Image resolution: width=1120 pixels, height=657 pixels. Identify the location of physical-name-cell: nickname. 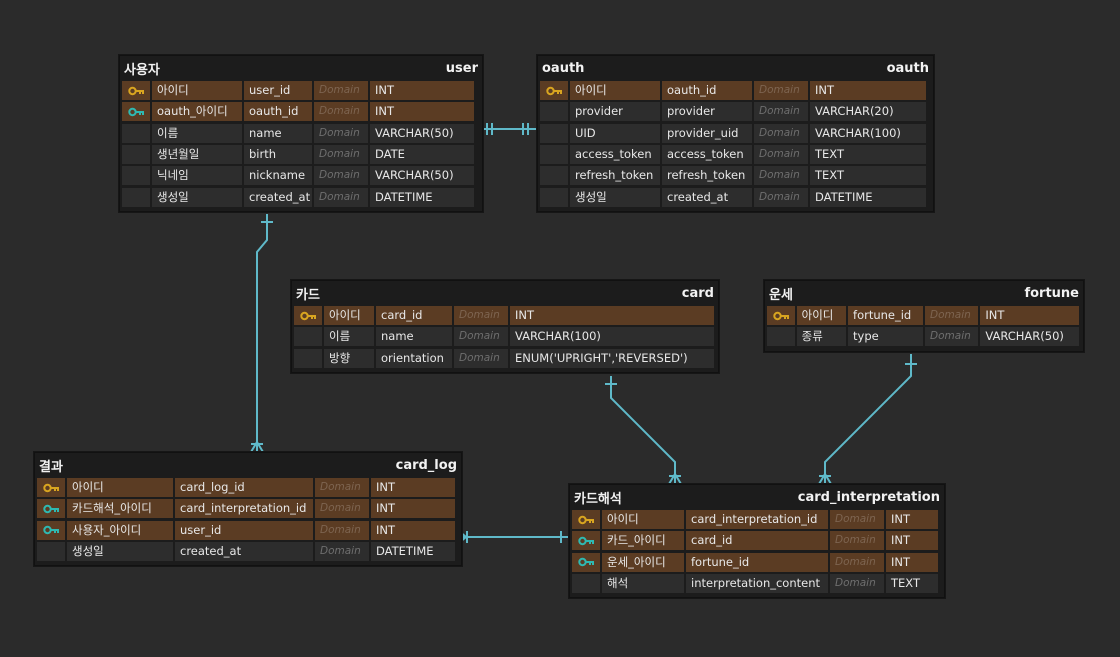
(278, 176).